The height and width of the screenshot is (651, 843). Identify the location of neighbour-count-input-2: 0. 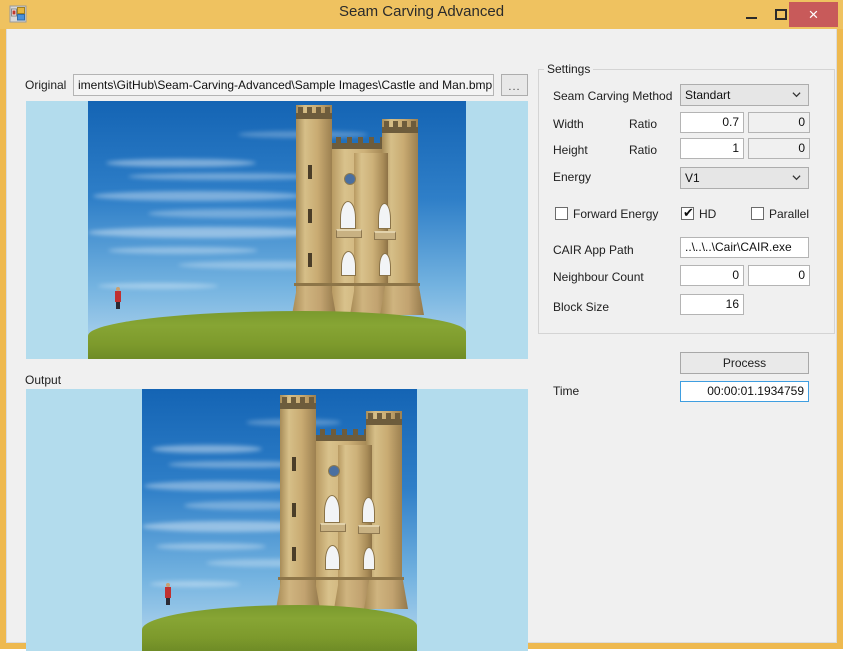
(779, 275).